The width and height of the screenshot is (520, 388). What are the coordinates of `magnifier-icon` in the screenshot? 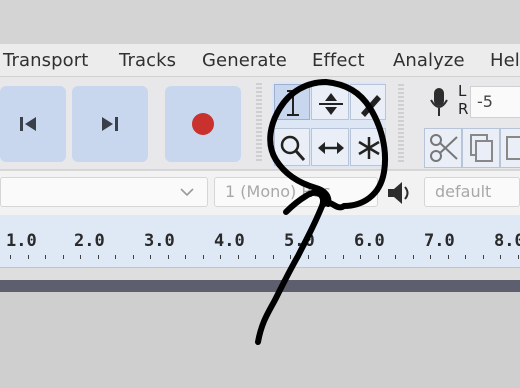 It's located at (293, 148).